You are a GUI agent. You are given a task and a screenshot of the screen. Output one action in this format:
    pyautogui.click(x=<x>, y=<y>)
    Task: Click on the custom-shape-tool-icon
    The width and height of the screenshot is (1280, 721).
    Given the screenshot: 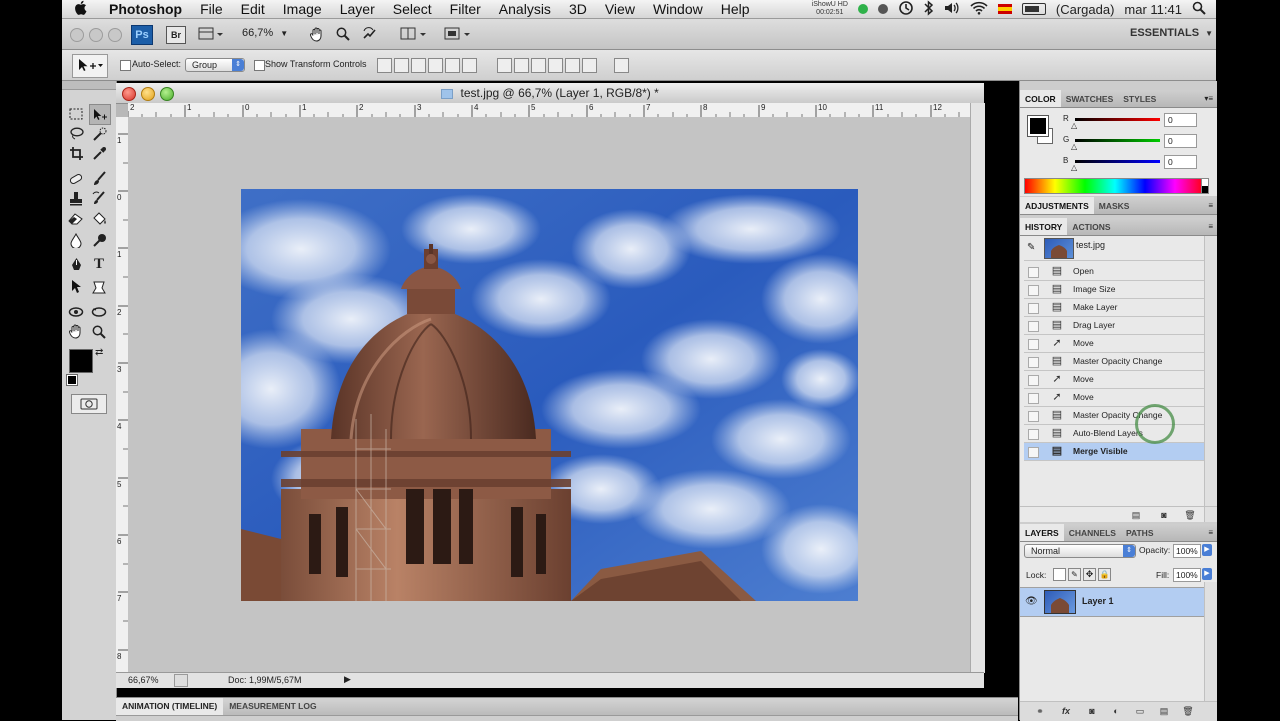 What is the action you would take?
    pyautogui.click(x=99, y=286)
    